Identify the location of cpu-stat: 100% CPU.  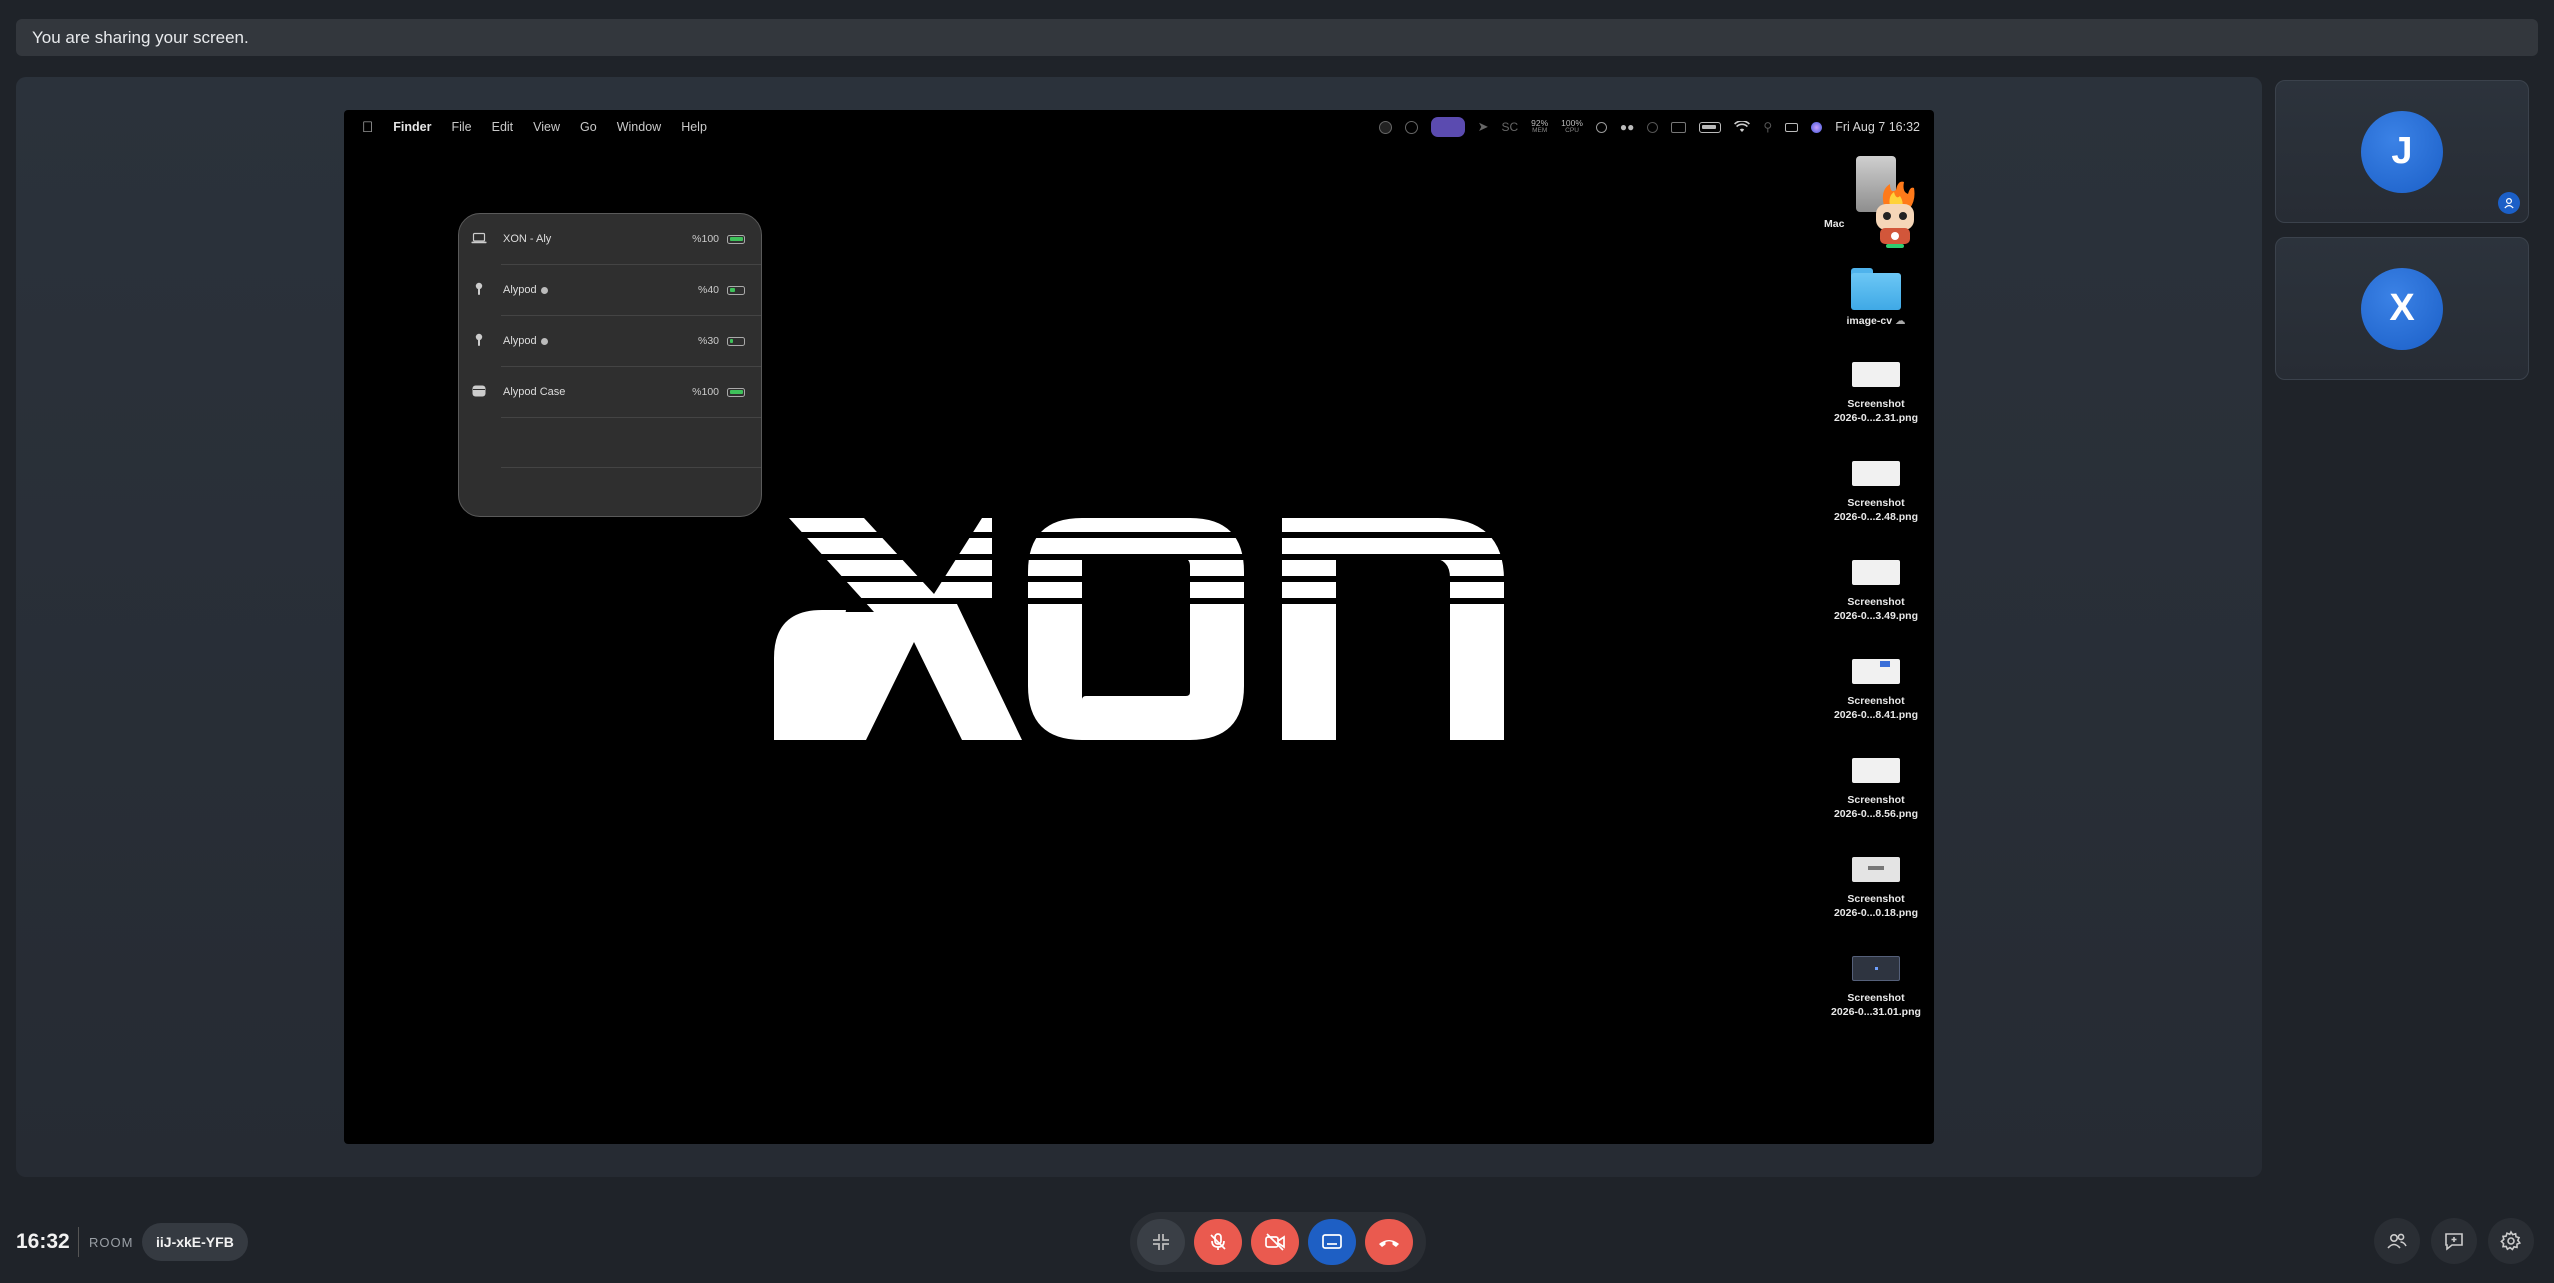
(1572, 127).